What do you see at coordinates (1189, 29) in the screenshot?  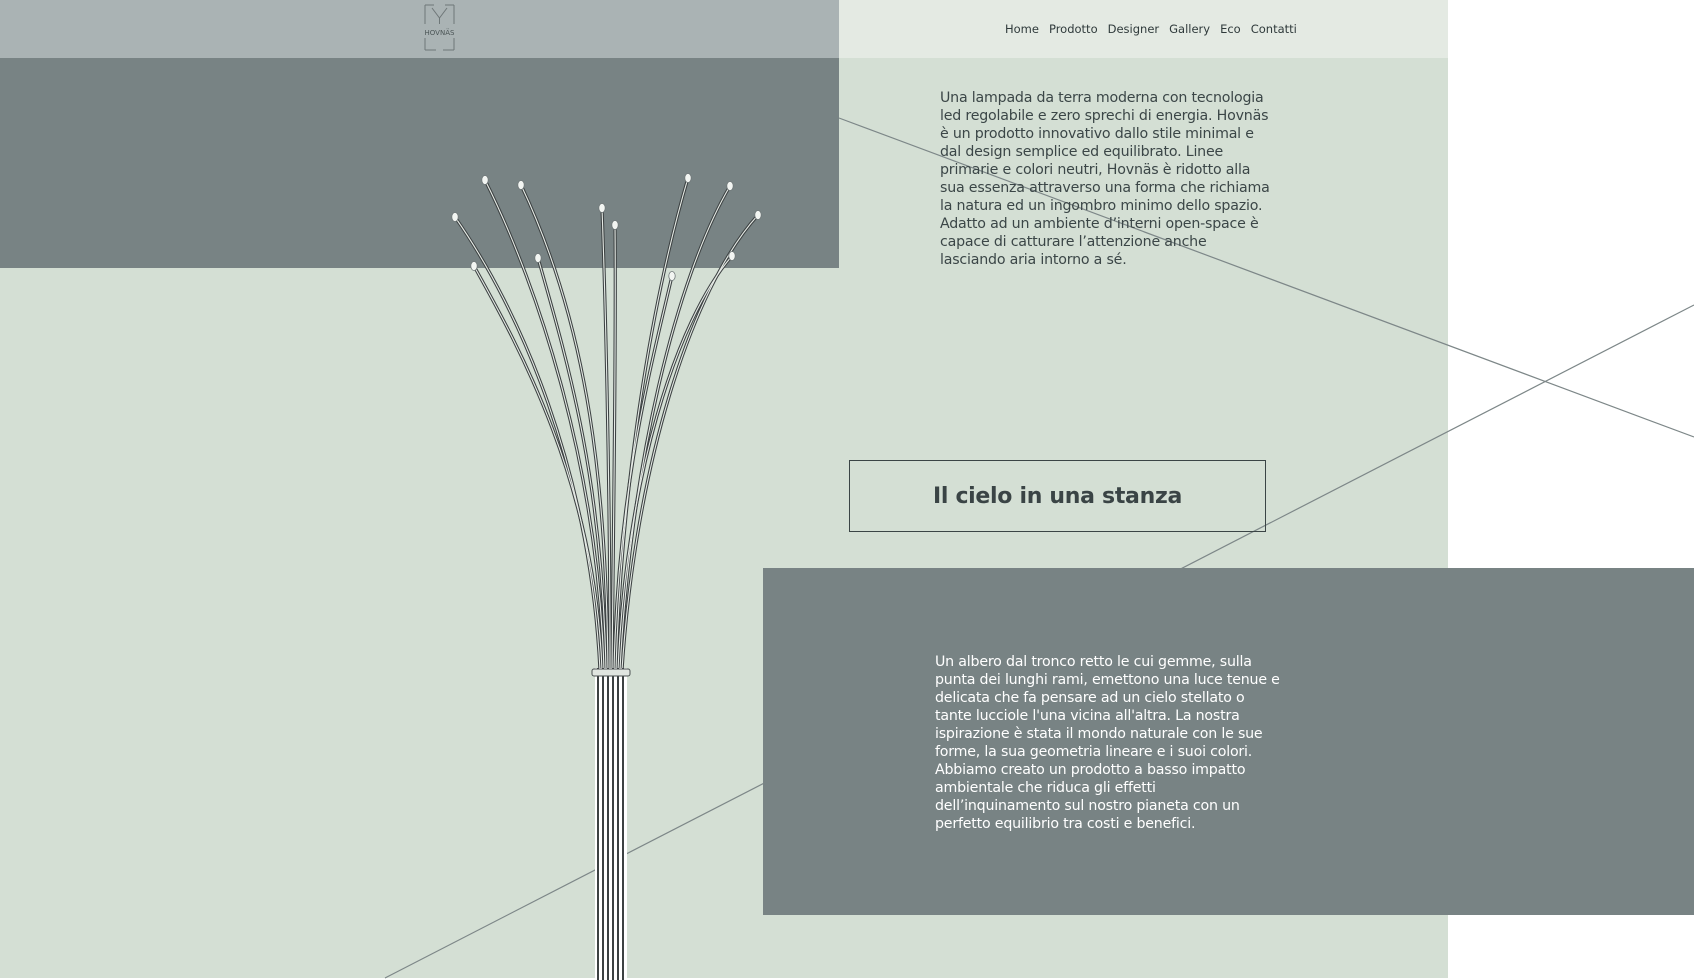 I see `nav-gallery: Gallery` at bounding box center [1189, 29].